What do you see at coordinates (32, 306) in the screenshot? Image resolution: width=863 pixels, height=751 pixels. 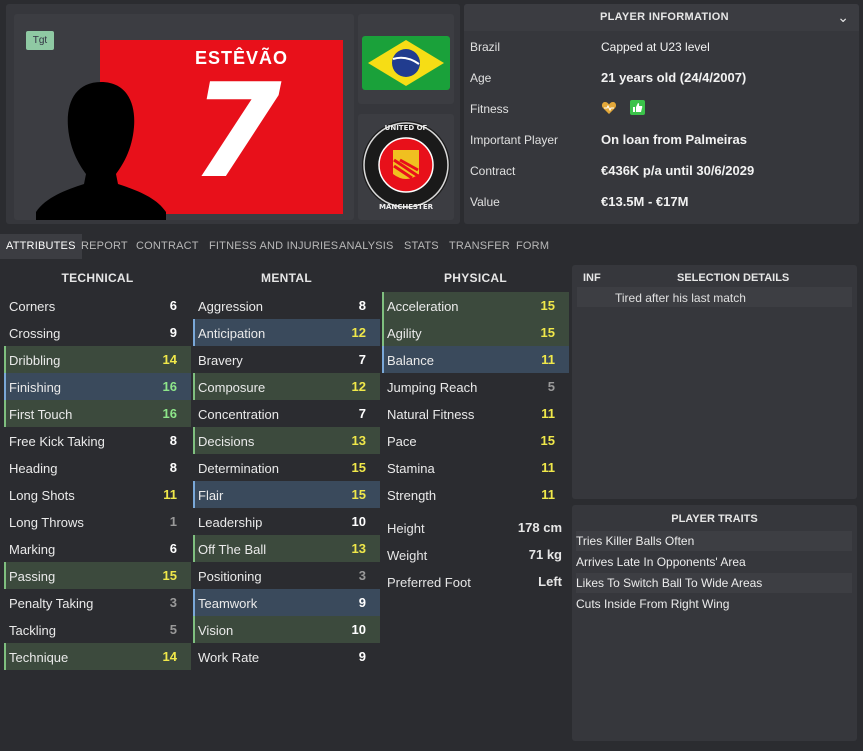 I see `attribute-name: Corners` at bounding box center [32, 306].